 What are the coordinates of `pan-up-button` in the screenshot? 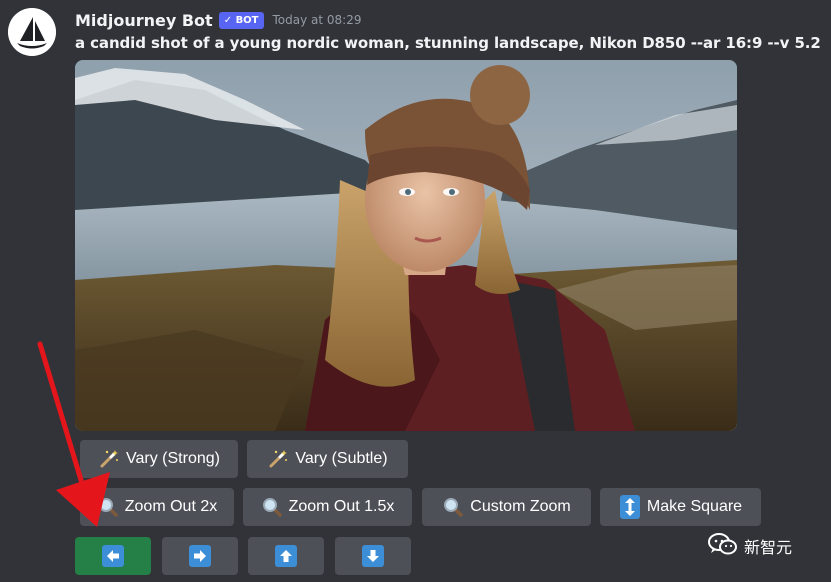 It's located at (286, 556).